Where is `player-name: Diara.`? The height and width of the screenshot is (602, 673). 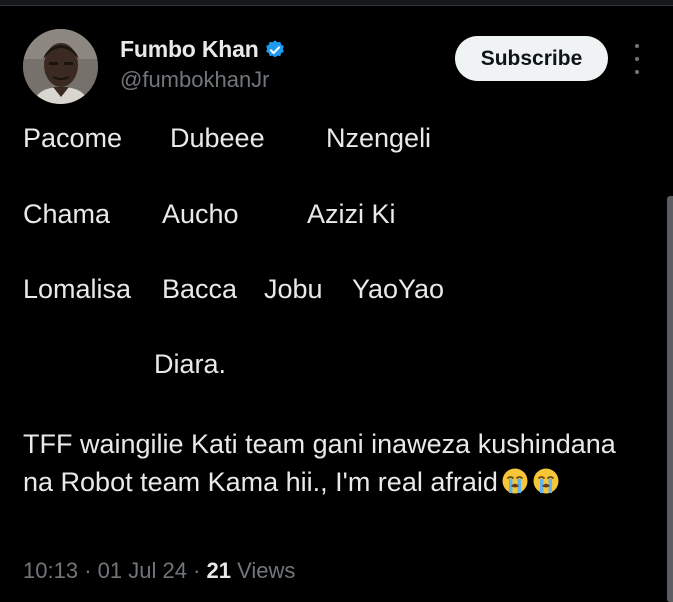
player-name: Diara. is located at coordinates (190, 364).